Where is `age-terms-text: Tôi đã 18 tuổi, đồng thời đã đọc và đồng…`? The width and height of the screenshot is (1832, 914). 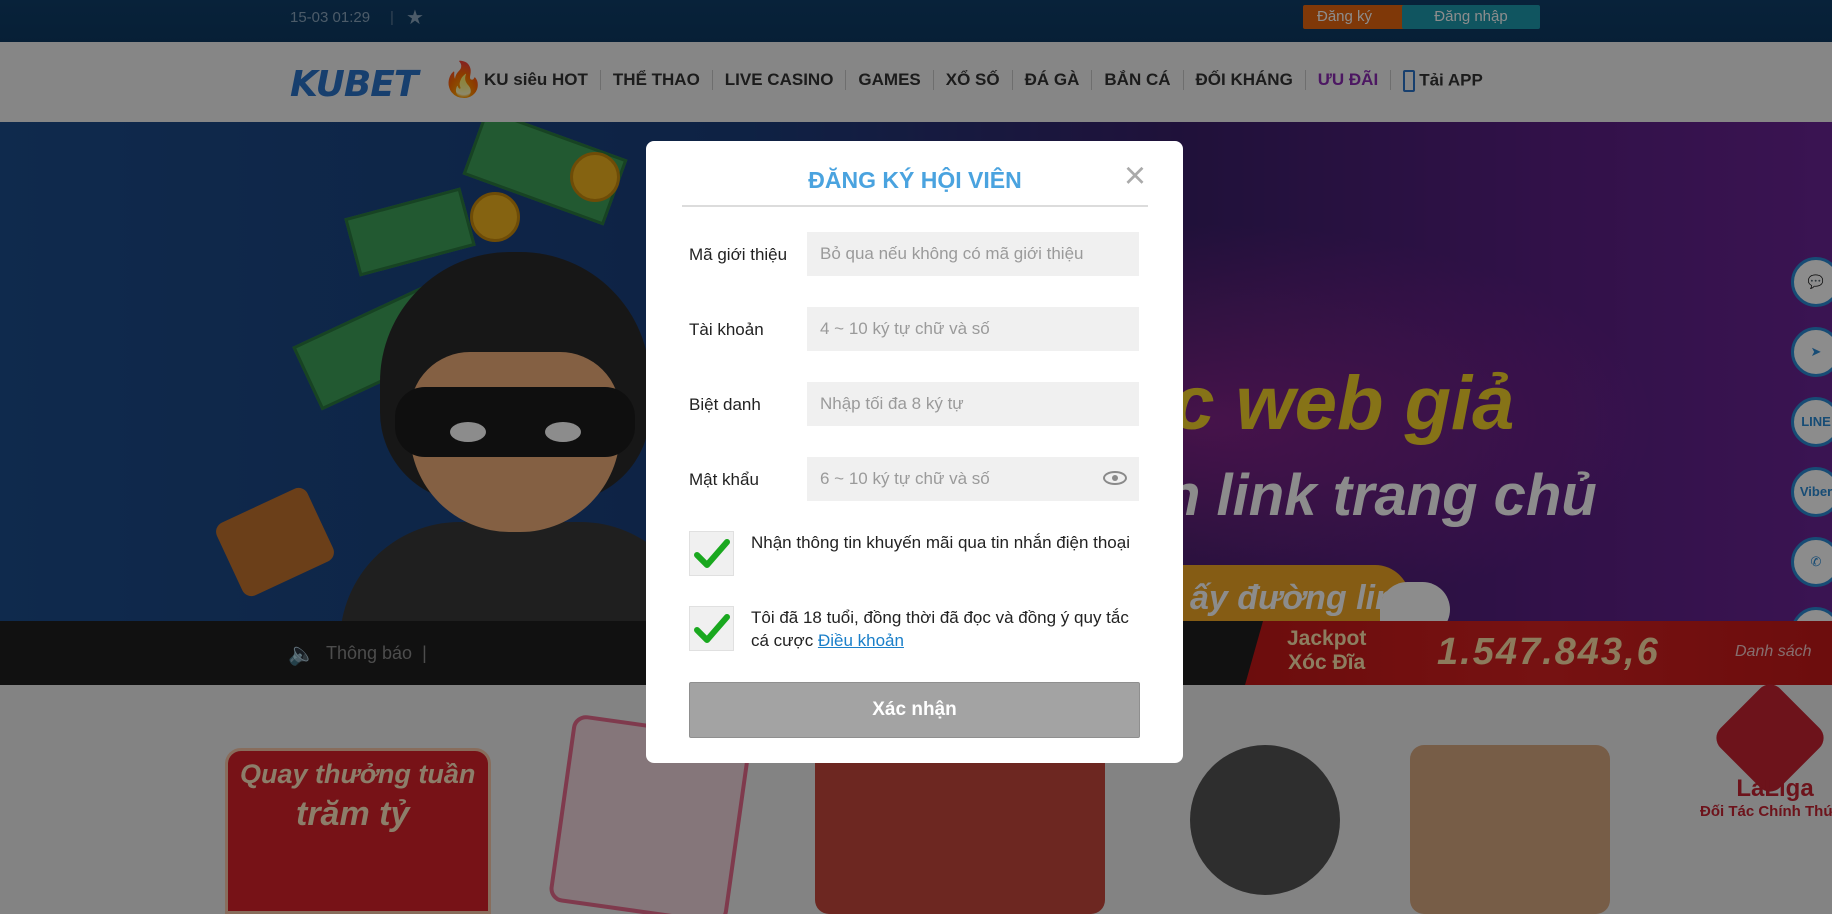 age-terms-text: Tôi đã 18 tuổi, đồng thời đã đọc và đồng… is located at coordinates (941, 629).